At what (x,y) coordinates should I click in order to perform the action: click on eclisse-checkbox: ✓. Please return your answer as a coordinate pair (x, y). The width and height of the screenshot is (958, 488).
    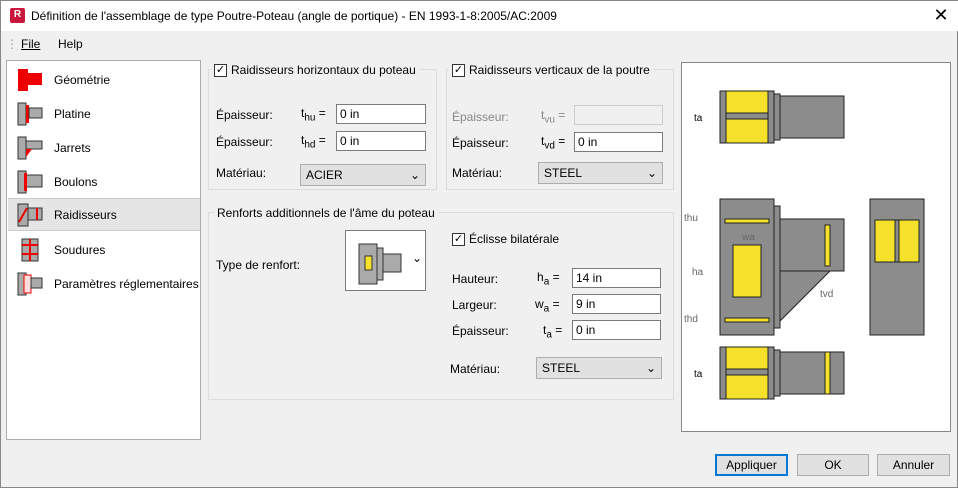
    Looking at the image, I should click on (458, 239).